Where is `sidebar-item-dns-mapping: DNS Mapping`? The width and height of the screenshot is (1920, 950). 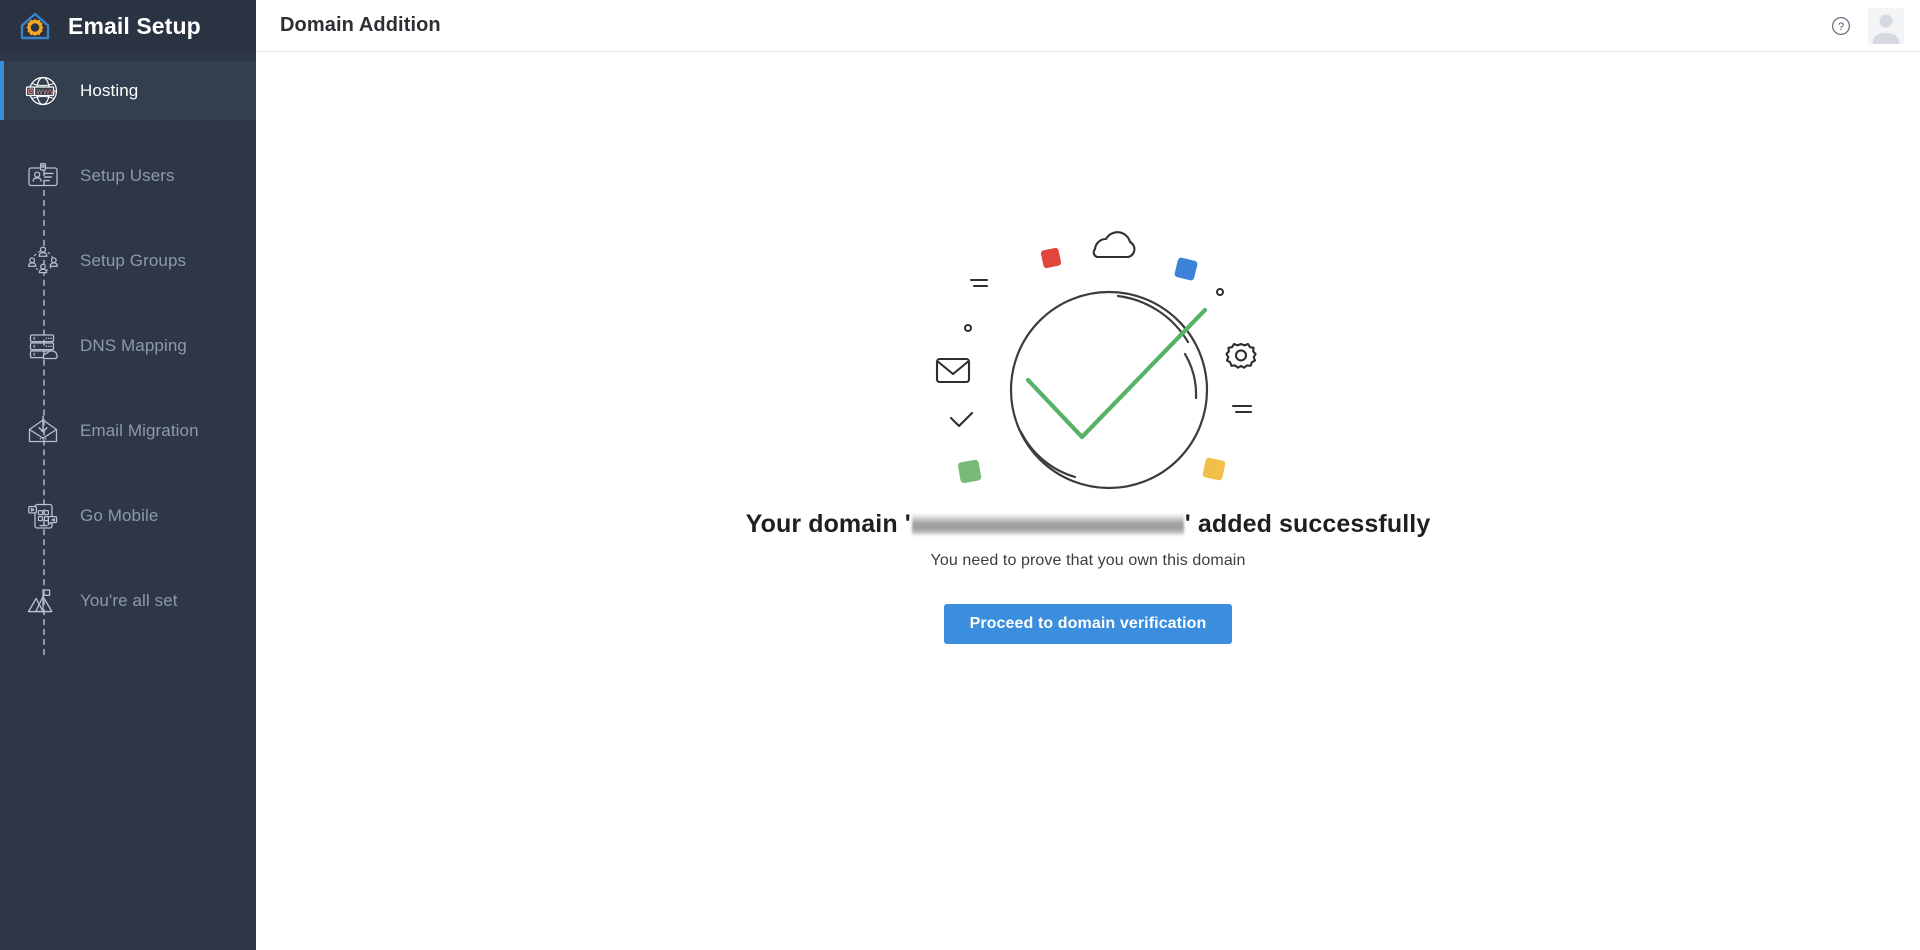 sidebar-item-dns-mapping: DNS Mapping is located at coordinates (128, 345).